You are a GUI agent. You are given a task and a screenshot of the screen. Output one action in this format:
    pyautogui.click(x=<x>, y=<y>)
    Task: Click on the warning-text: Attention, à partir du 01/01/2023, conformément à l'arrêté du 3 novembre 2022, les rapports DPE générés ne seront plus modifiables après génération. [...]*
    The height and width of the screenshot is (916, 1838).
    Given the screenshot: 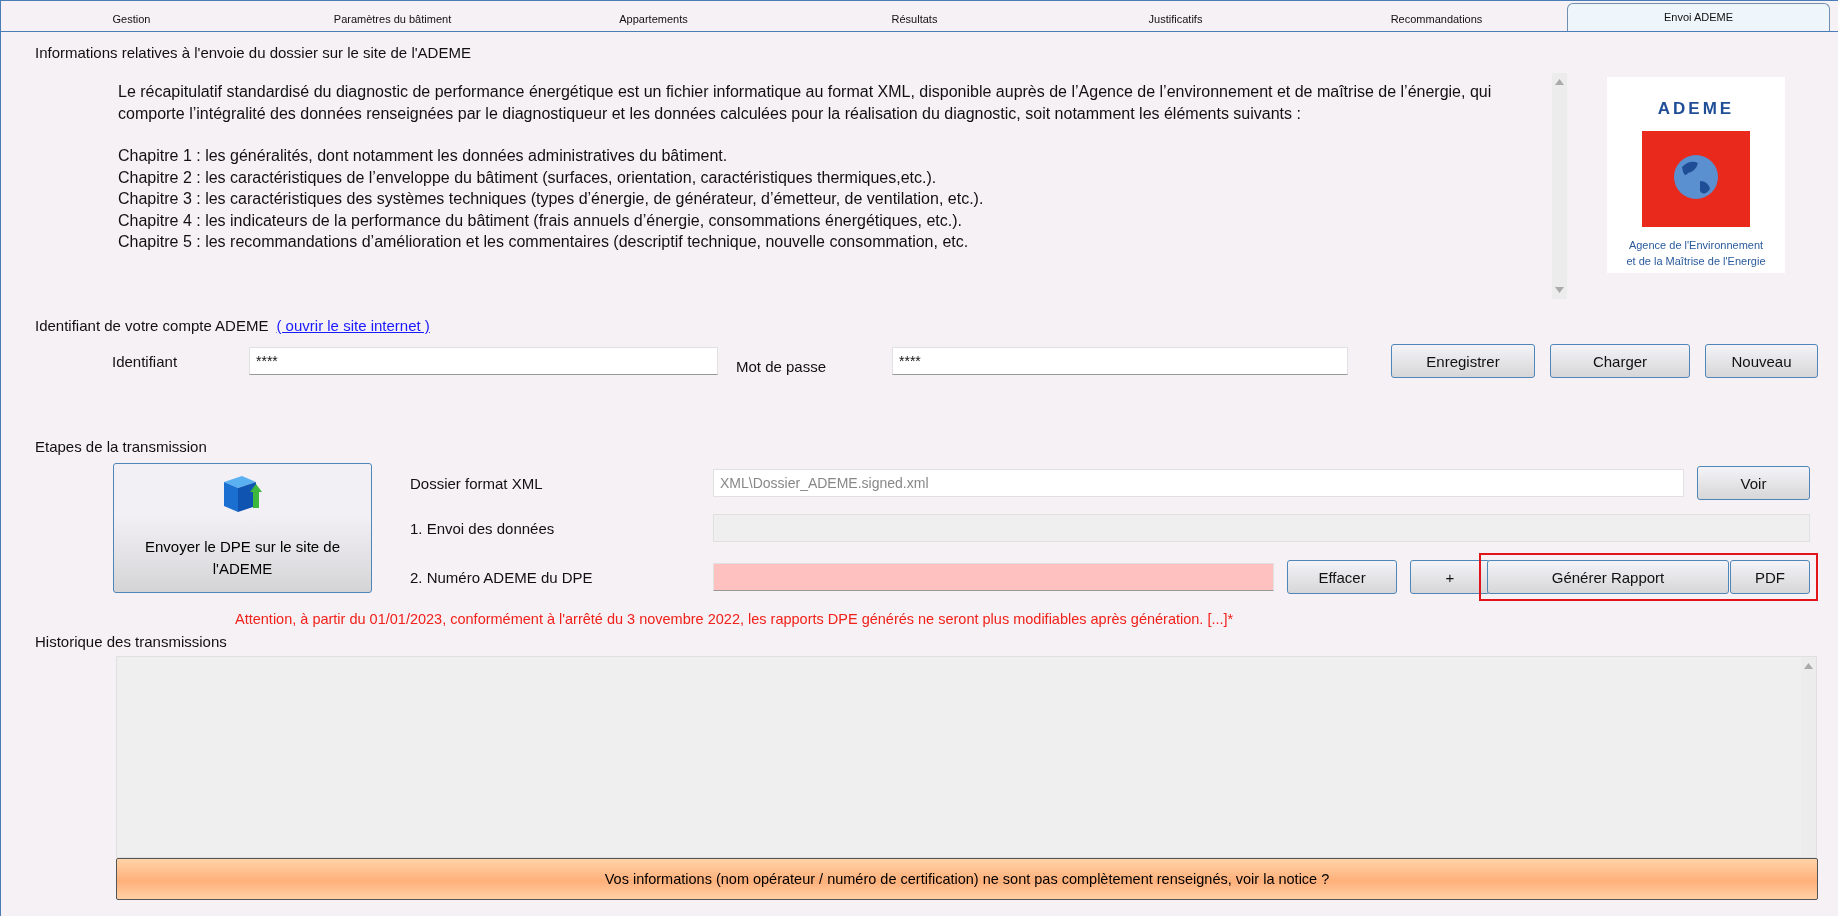 What is the action you would take?
    pyautogui.click(x=735, y=619)
    